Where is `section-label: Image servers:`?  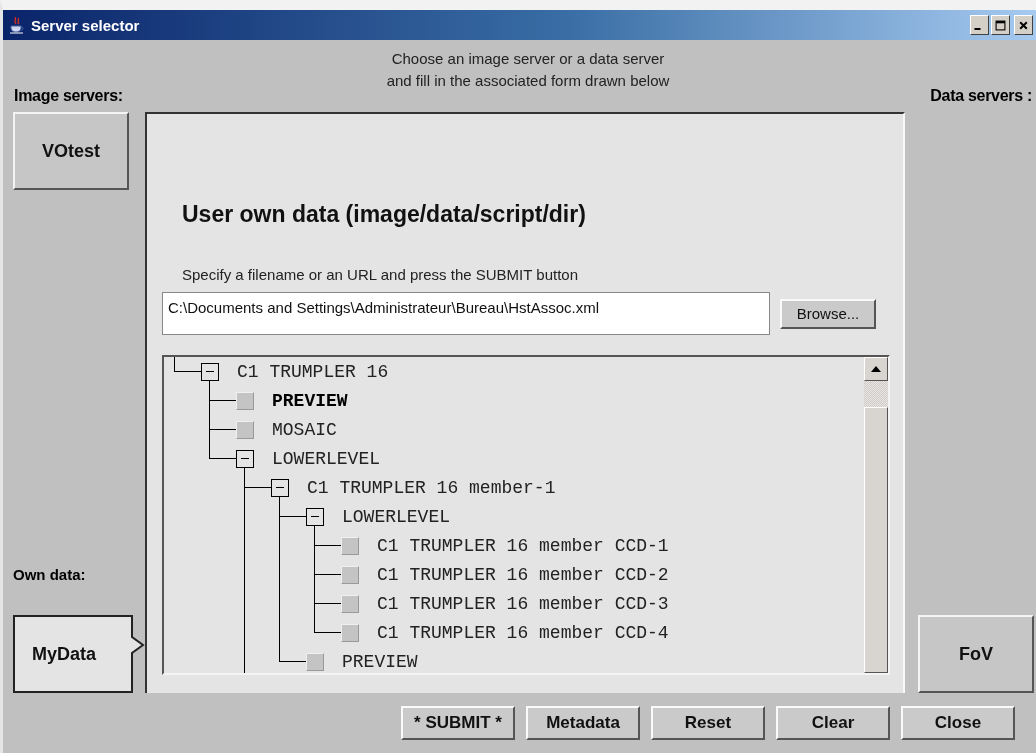
section-label: Image servers: is located at coordinates (68, 96).